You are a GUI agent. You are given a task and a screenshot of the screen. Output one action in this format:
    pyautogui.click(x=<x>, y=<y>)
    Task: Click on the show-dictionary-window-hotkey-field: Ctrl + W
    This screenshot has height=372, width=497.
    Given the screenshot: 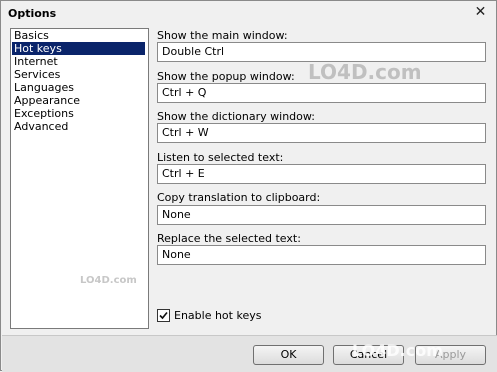 What is the action you would take?
    pyautogui.click(x=321, y=133)
    